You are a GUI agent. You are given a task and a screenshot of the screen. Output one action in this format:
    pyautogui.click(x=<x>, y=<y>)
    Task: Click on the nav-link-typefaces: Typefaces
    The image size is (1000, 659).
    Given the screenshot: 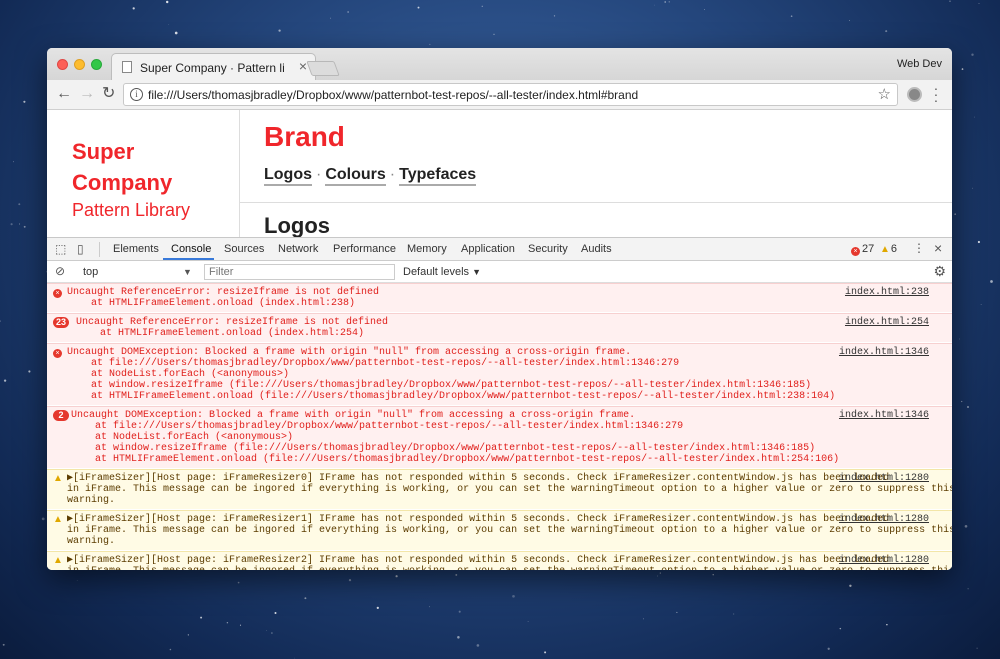 What is the action you would take?
    pyautogui.click(x=438, y=176)
    